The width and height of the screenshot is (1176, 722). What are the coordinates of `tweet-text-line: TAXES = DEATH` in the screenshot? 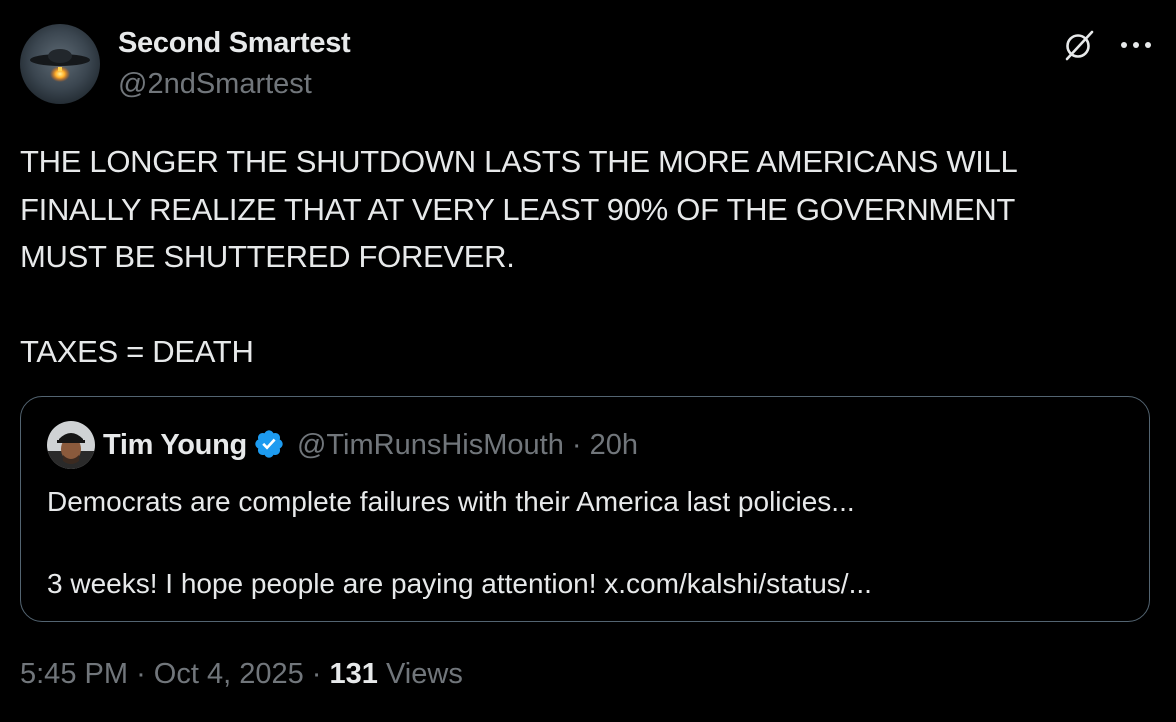 It's located at (137, 351).